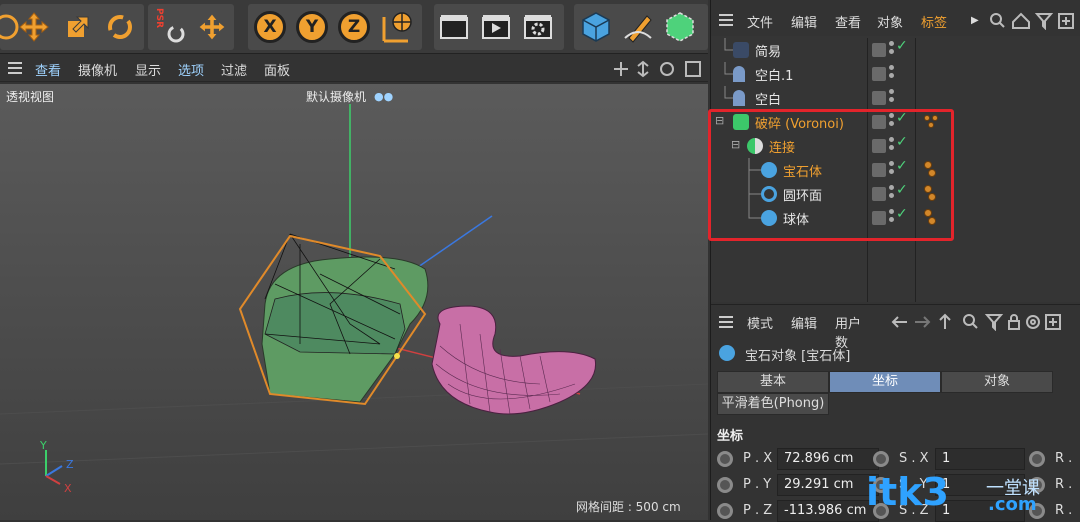 The width and height of the screenshot is (1080, 522). What do you see at coordinates (890, 21) in the screenshot?
I see `menu-object: 对象` at bounding box center [890, 21].